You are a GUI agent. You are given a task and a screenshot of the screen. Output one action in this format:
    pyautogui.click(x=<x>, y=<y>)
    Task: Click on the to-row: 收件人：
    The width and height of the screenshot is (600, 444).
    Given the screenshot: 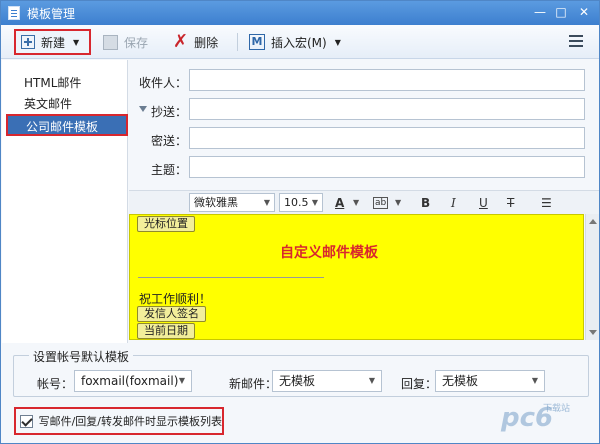 What is the action you would take?
    pyautogui.click(x=364, y=81)
    